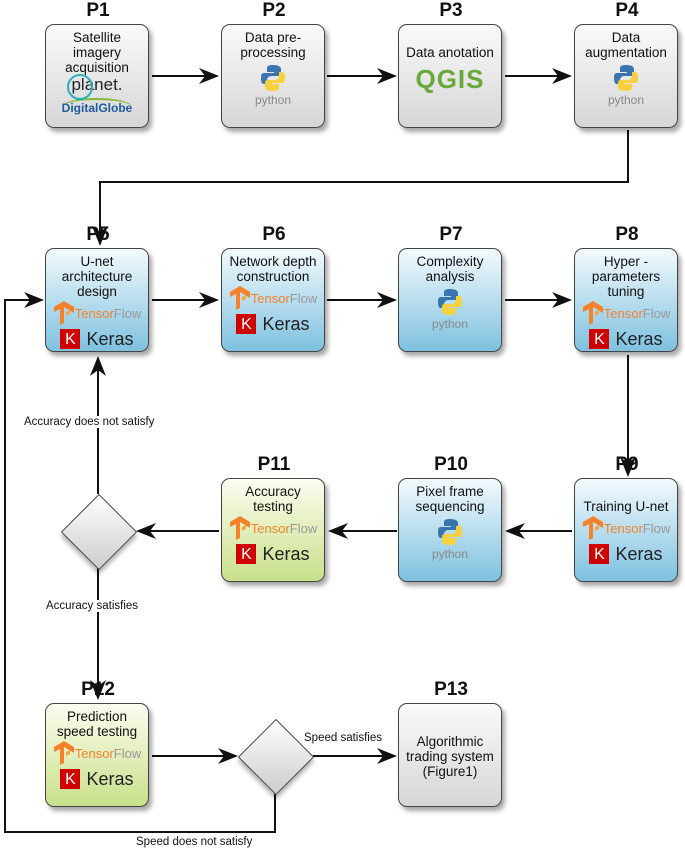 Image resolution: width=685 pixels, height=852 pixels. Describe the element at coordinates (626, 506) in the screenshot. I see `process-title: Training U-net` at that location.